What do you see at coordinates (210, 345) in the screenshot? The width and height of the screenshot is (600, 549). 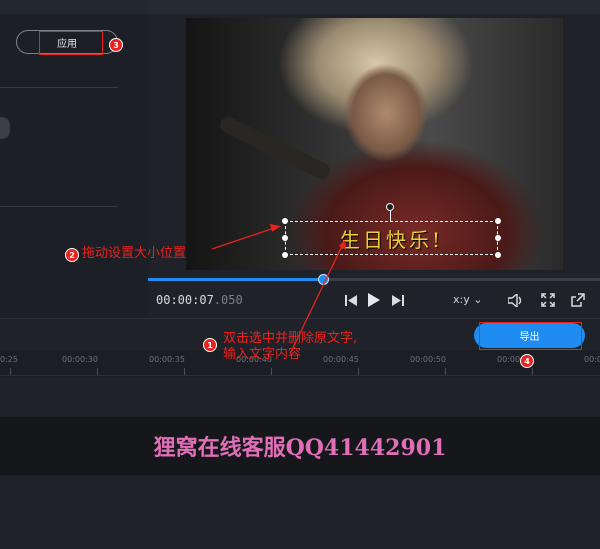 I see `step-1-marker: 1` at bounding box center [210, 345].